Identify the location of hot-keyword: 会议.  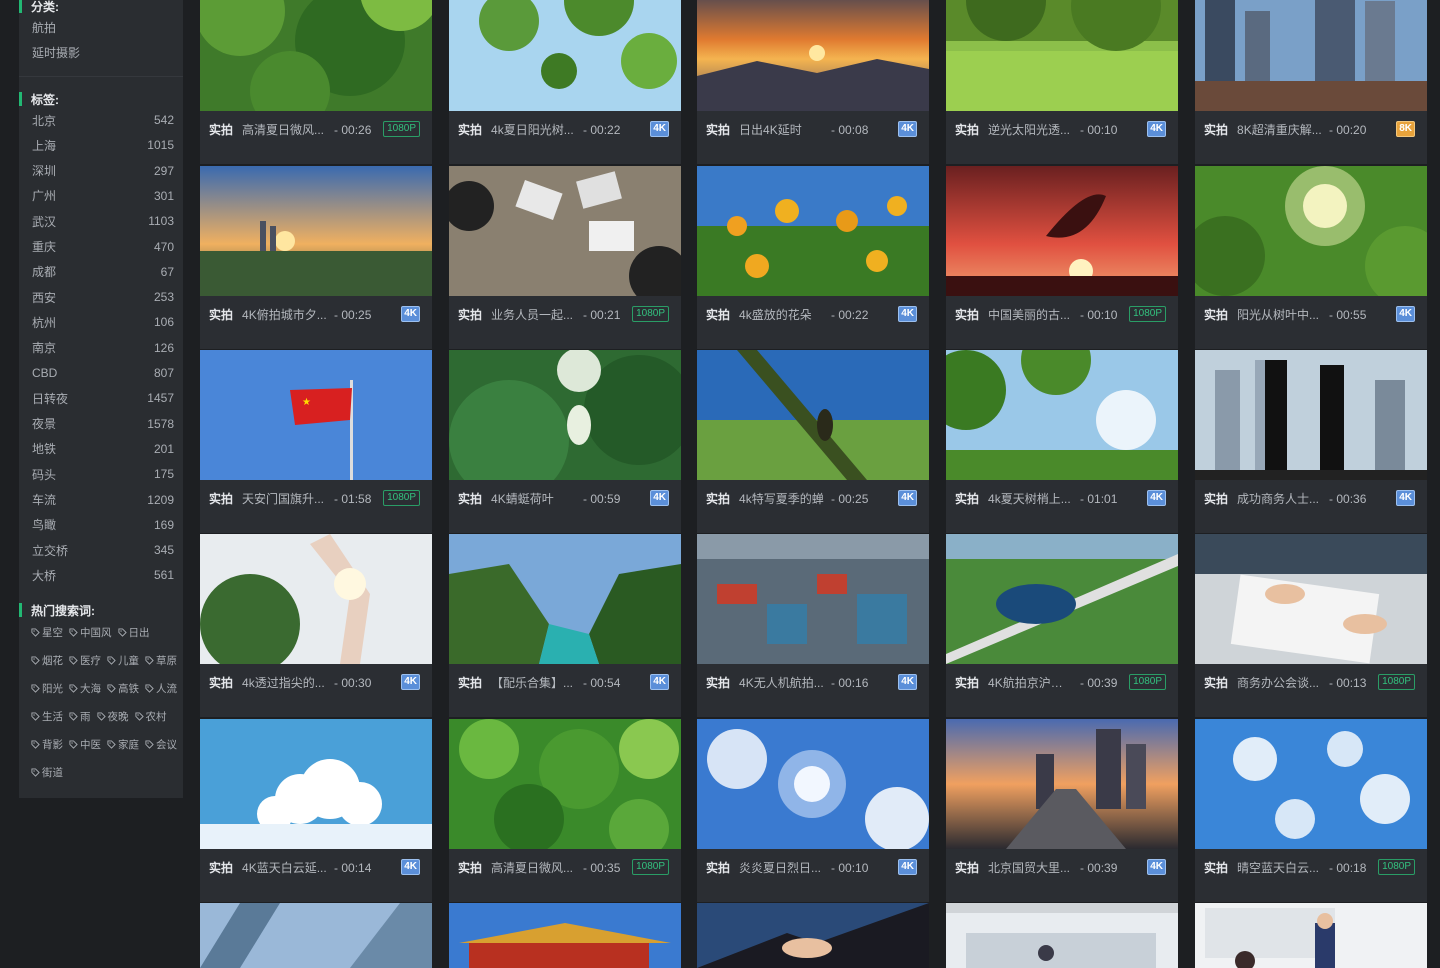
(161, 744).